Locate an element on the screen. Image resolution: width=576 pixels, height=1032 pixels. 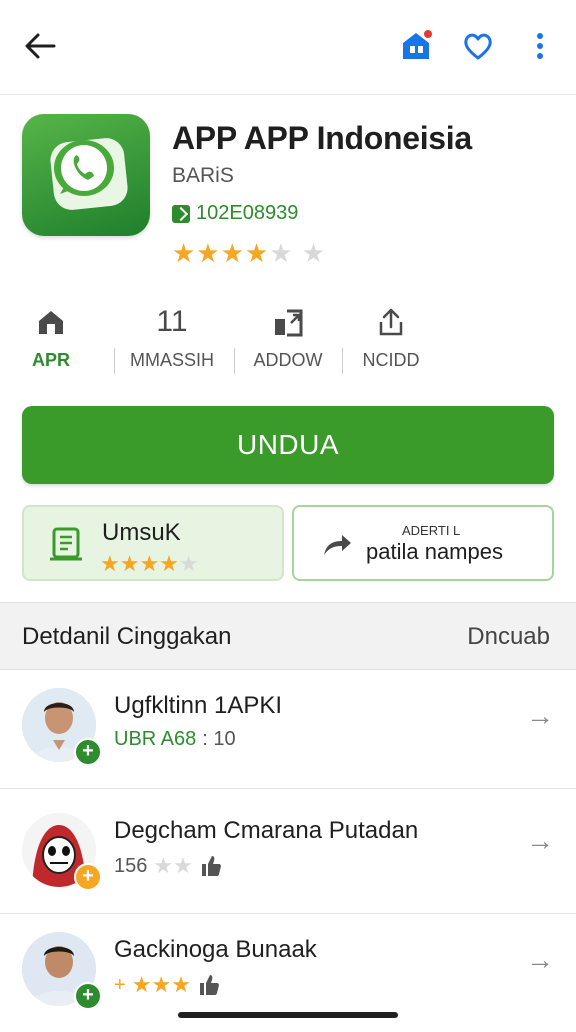
list-item-count: : 10 is located at coordinates (219, 739).